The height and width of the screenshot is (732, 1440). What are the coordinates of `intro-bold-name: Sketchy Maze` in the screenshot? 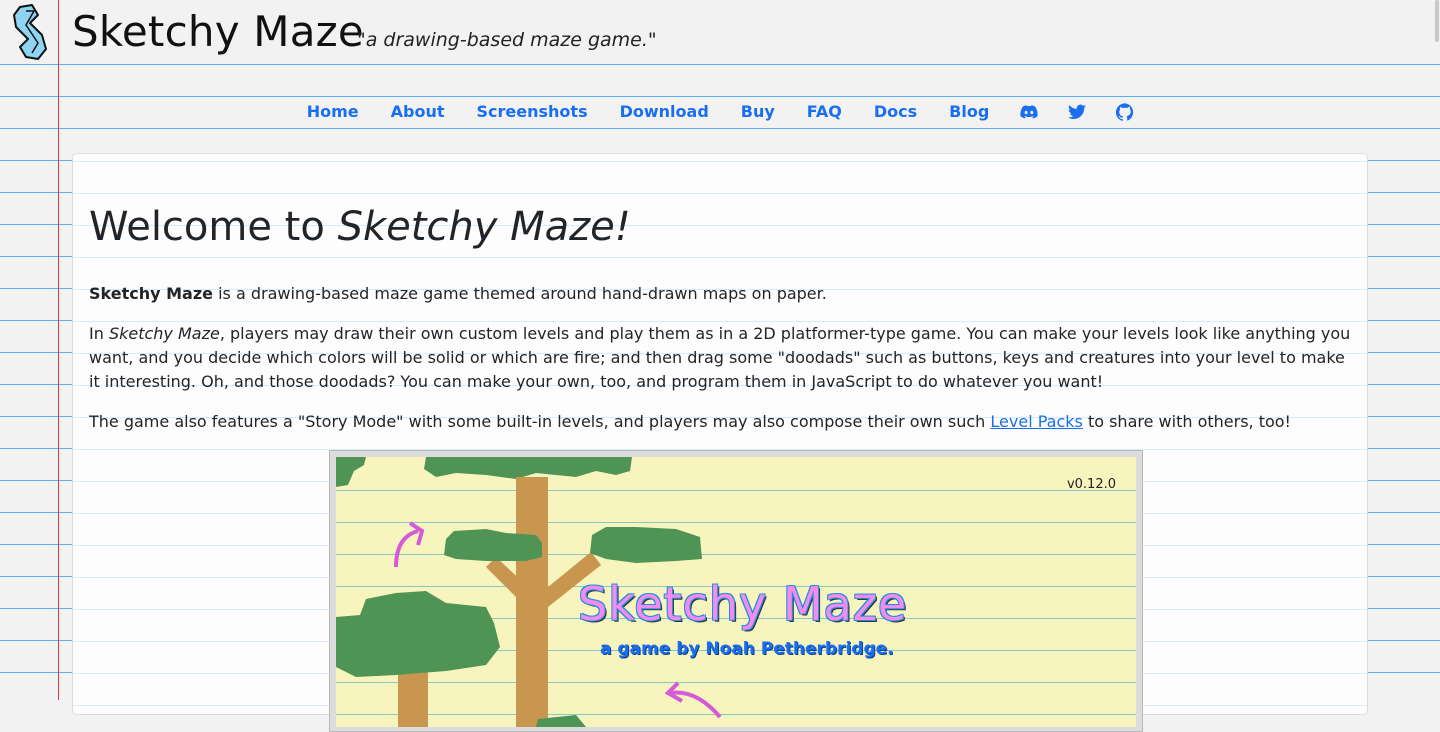 It's located at (151, 293).